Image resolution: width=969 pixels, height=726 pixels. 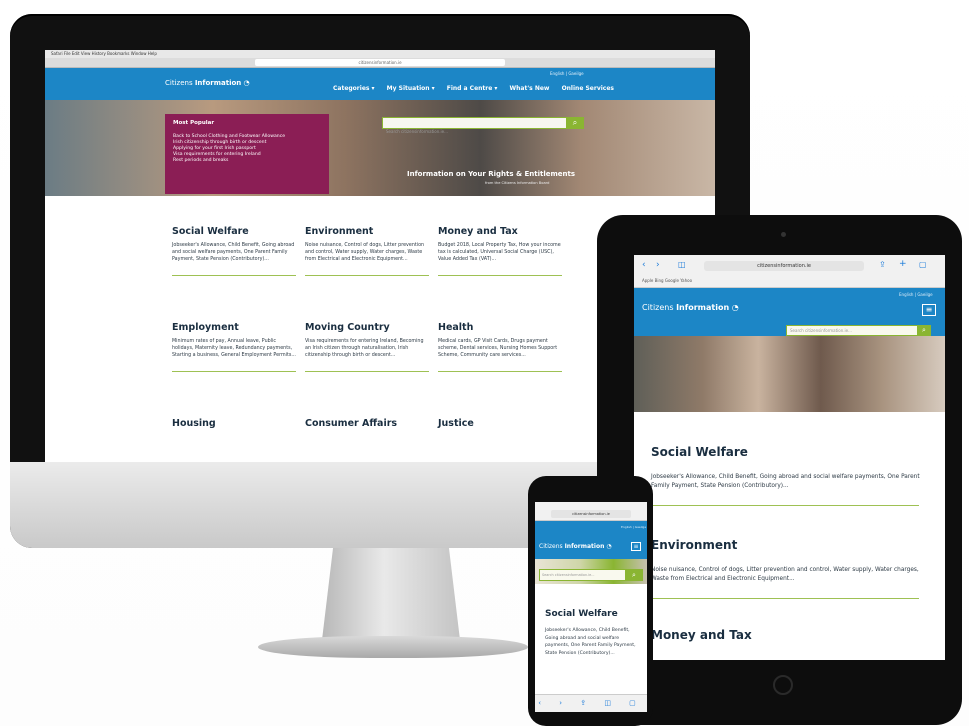 I want to click on back-icon: ‹, so click(x=644, y=265).